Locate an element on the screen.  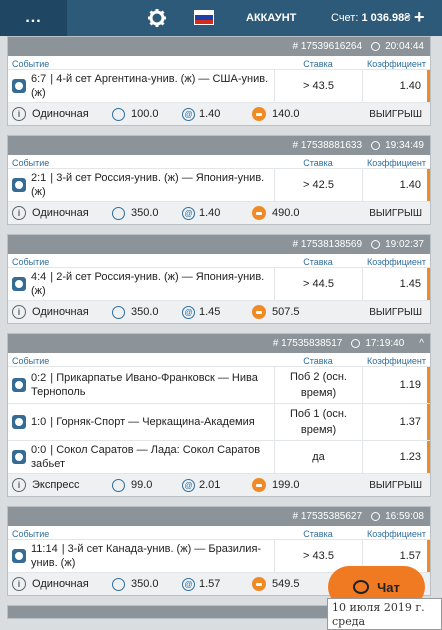
column-header-bet: Ставка is located at coordinates (318, 64).